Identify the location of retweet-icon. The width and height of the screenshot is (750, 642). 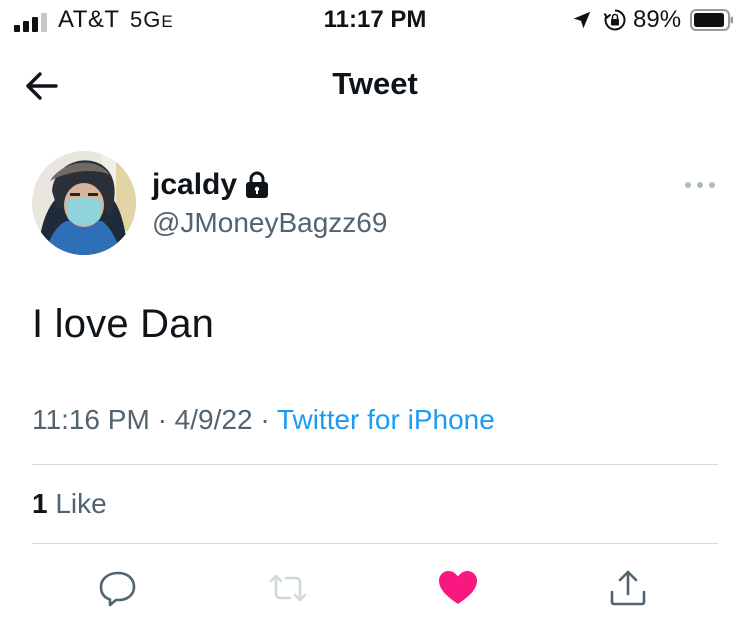
(288, 588).